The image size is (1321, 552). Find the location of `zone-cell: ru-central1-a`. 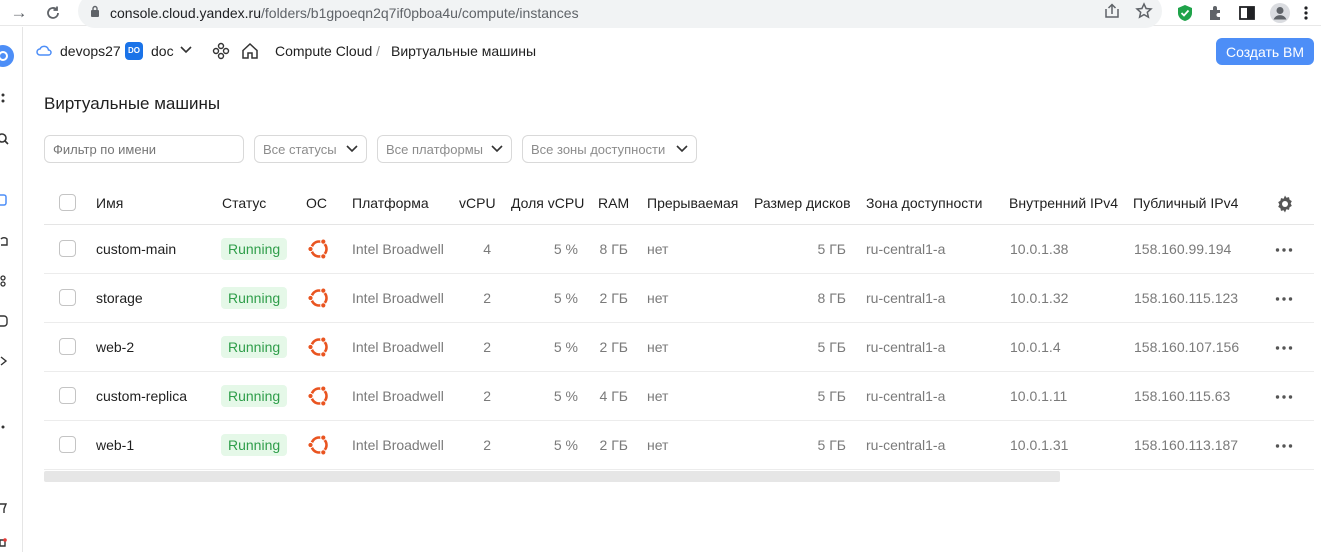

zone-cell: ru-central1-a is located at coordinates (906, 249).